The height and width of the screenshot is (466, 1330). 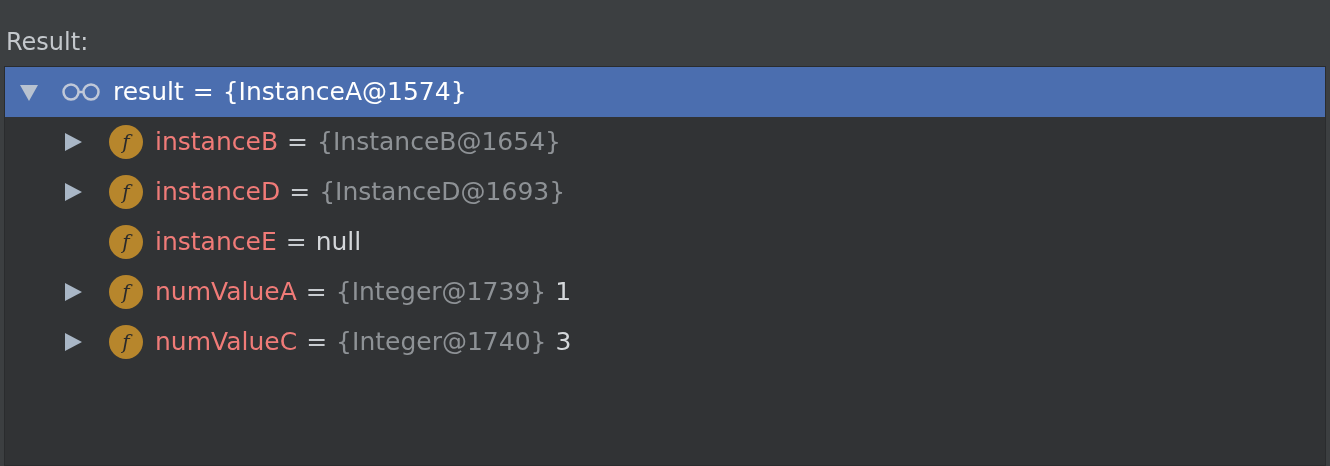 What do you see at coordinates (338, 242) in the screenshot?
I see `variable-value: null` at bounding box center [338, 242].